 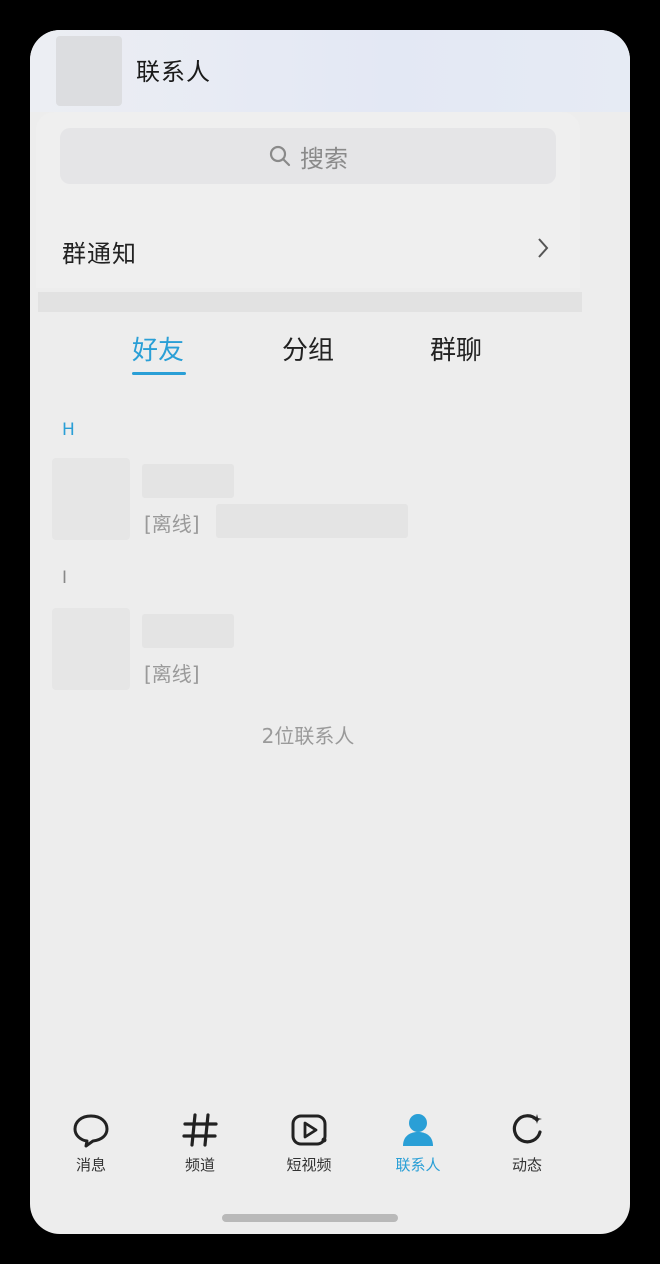 I want to click on nav-item-channels: 频道, so click(x=200, y=1142).